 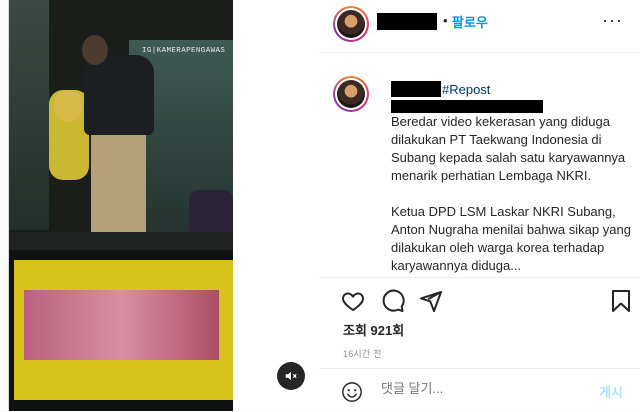 I want to click on follow-button: 팔로우, so click(x=470, y=21).